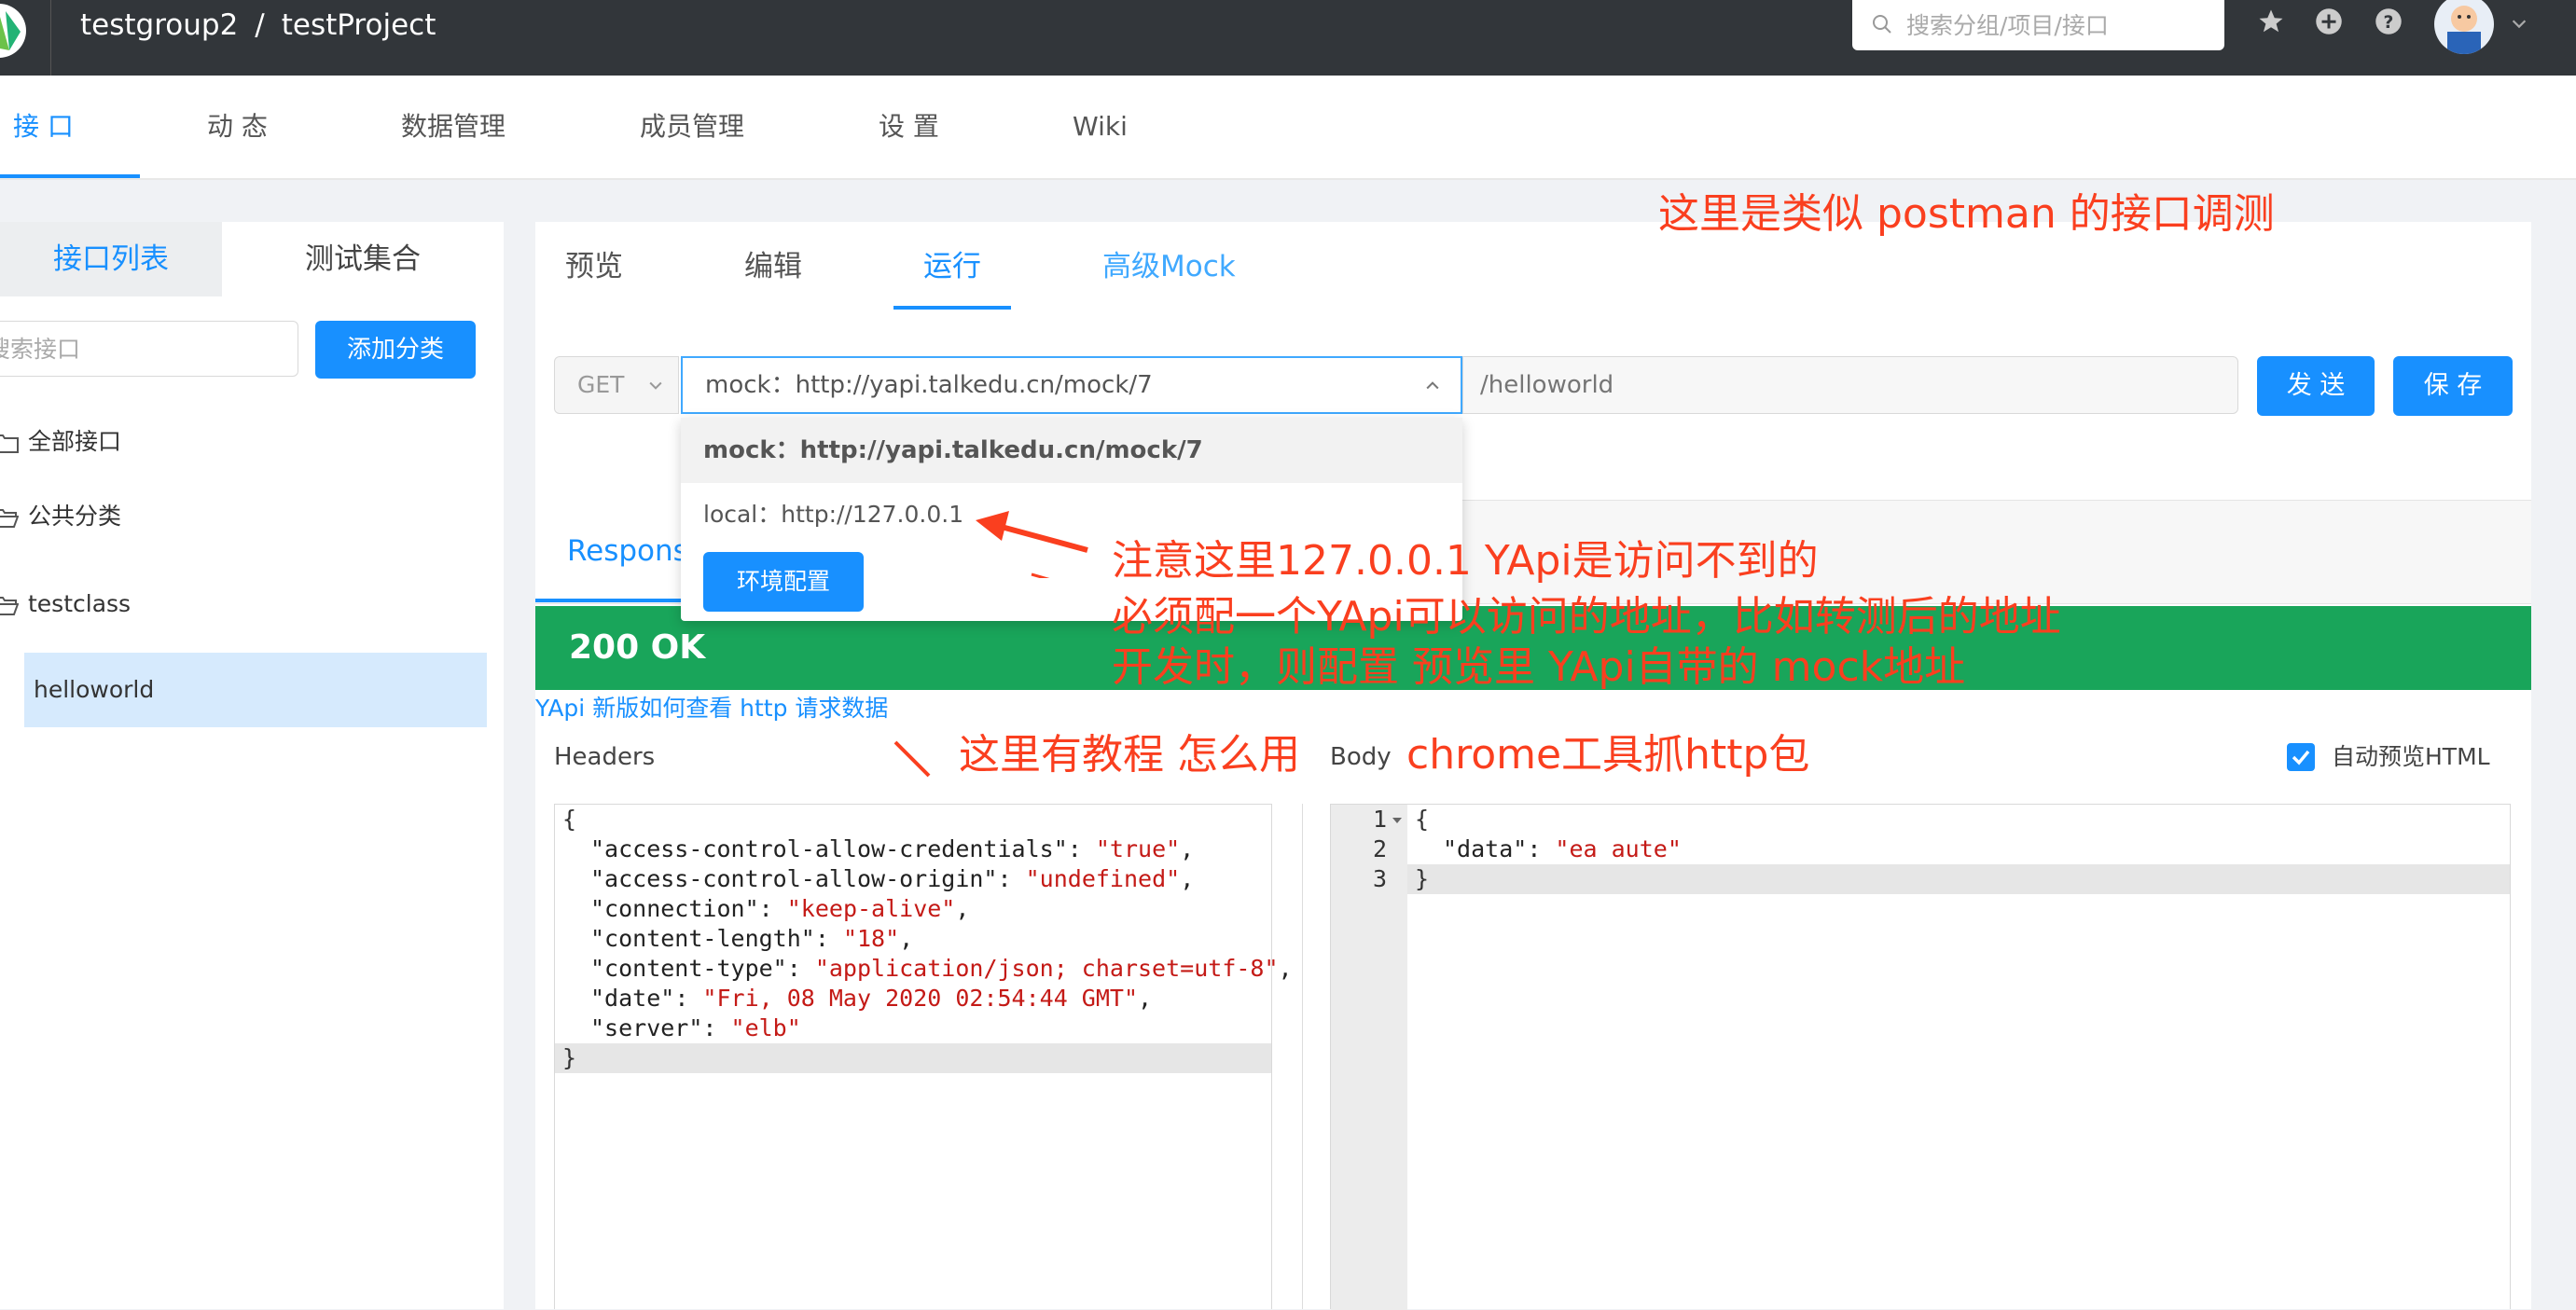  I want to click on annotation-warning-line1: 注意这里127.0.0.1 YApi是访问不到的, so click(1465, 561).